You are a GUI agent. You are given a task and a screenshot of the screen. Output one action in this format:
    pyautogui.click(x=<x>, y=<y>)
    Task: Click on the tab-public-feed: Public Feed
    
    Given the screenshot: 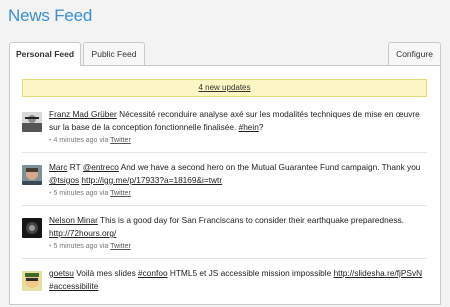 What is the action you would take?
    pyautogui.click(x=114, y=53)
    